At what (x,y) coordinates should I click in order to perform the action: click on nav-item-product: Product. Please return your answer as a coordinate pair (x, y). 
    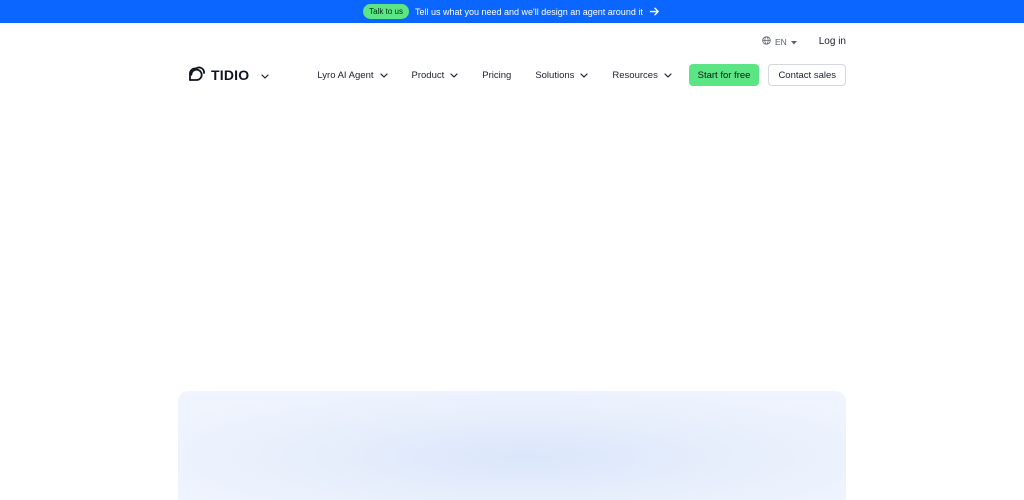
    Looking at the image, I should click on (435, 75).